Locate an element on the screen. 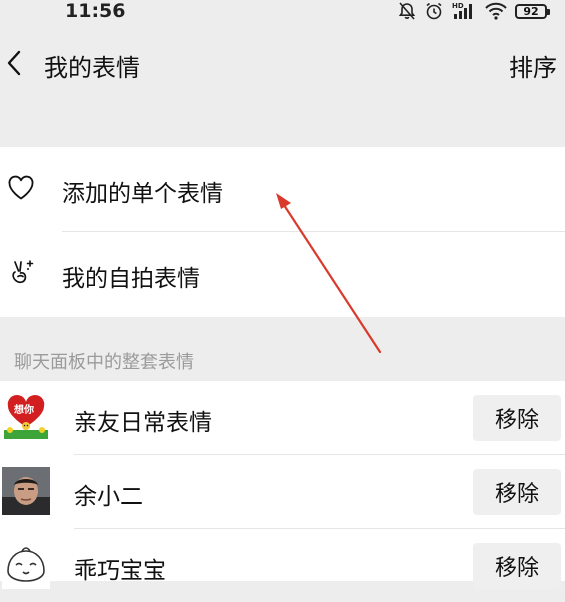 The image size is (565, 602). option-added-single-emoji: 添加的单个表情 is located at coordinates (282, 189).